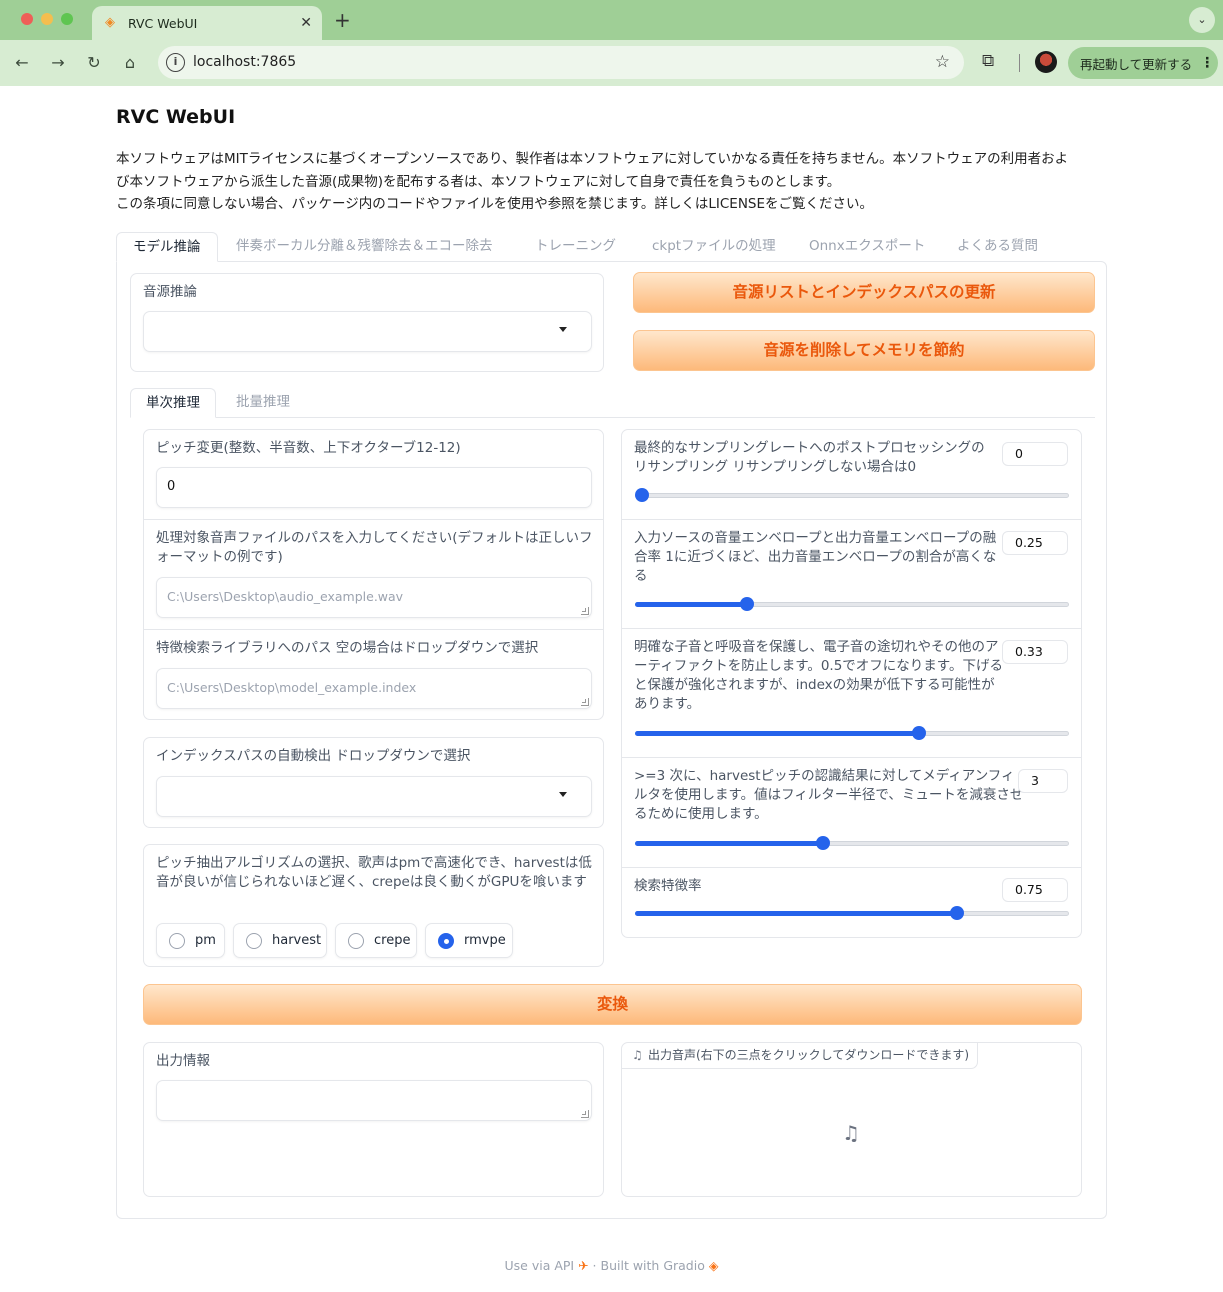  I want to click on resample-number-input: 0, so click(1035, 454).